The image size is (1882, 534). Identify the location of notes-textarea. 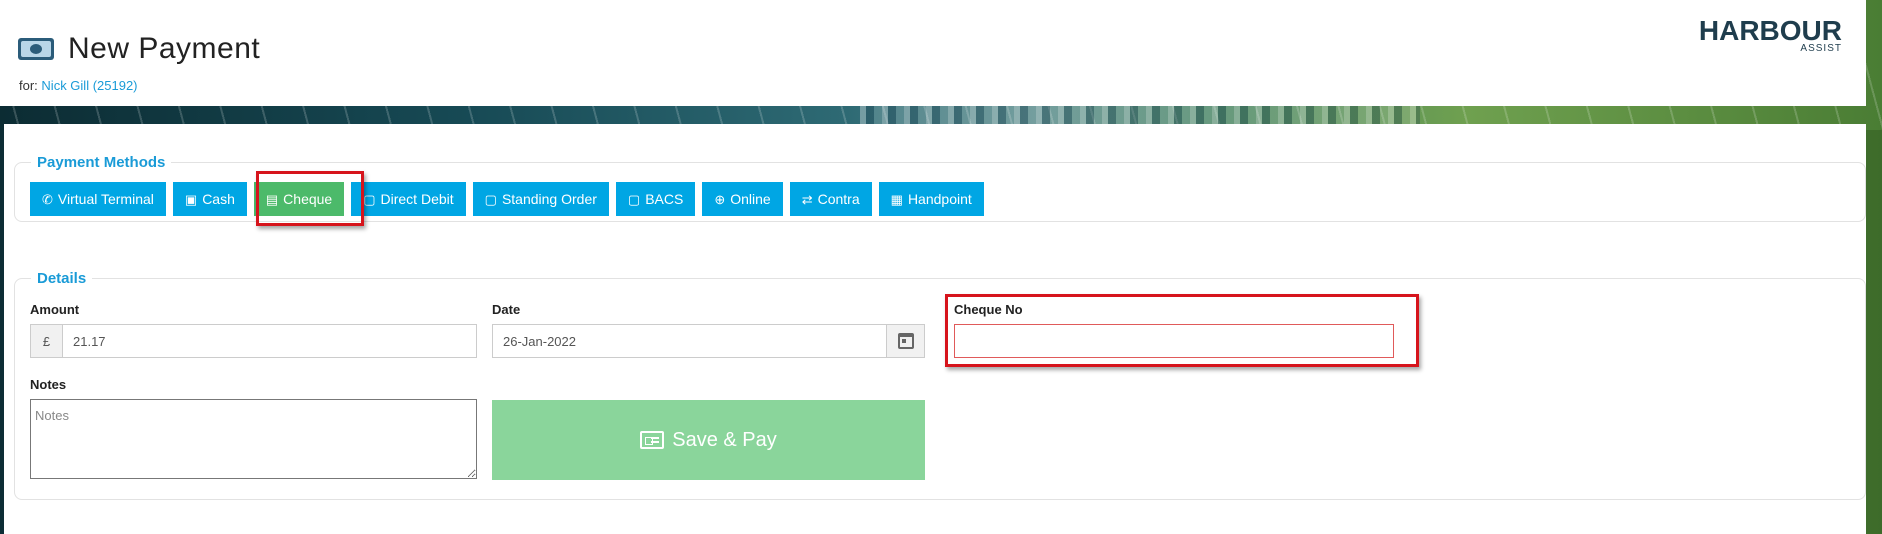
(253, 439).